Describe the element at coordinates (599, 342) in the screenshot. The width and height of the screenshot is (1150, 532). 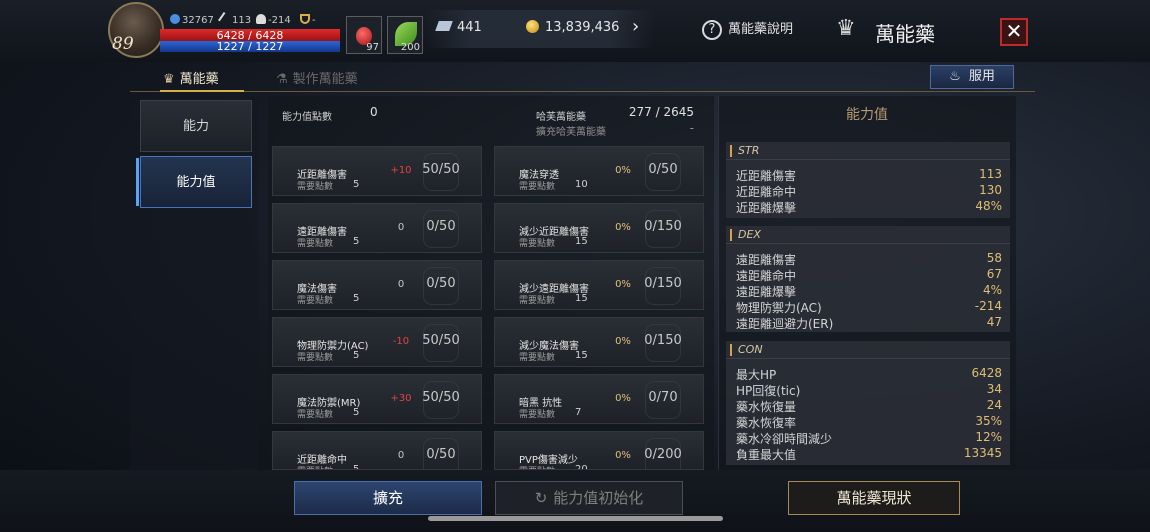
I see `stat-card: 減少魔法傷害 需要點數 15 0% 0/150` at that location.